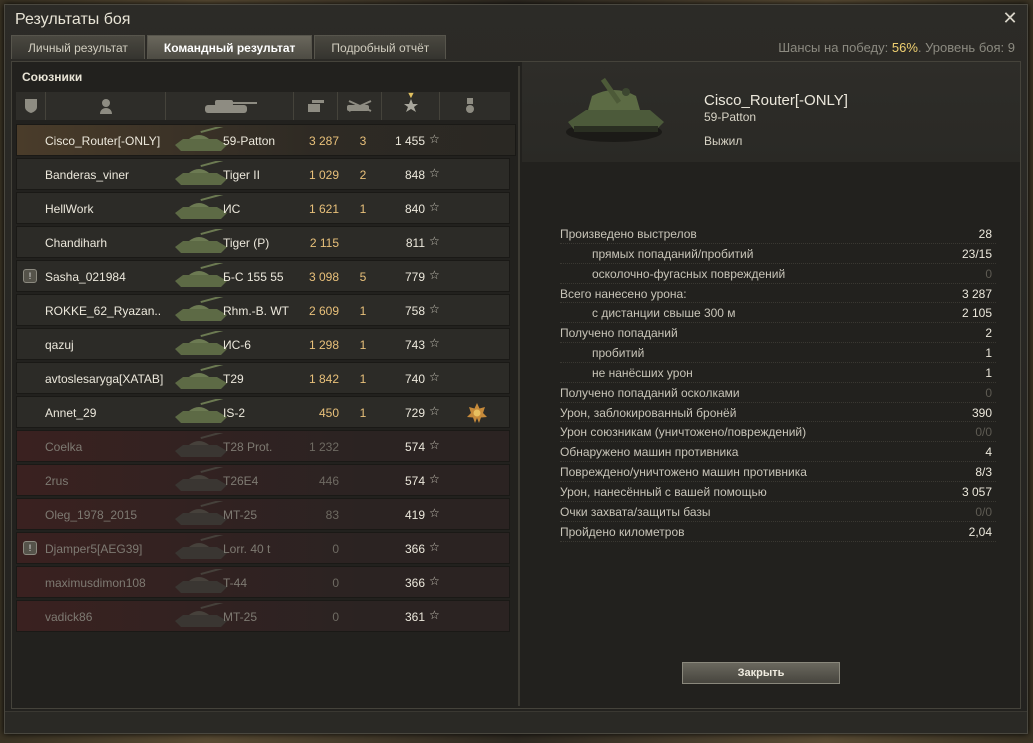 This screenshot has height=743, width=1033. I want to click on player-row: 2rus T26E4 446 574 ☆, so click(263, 480).